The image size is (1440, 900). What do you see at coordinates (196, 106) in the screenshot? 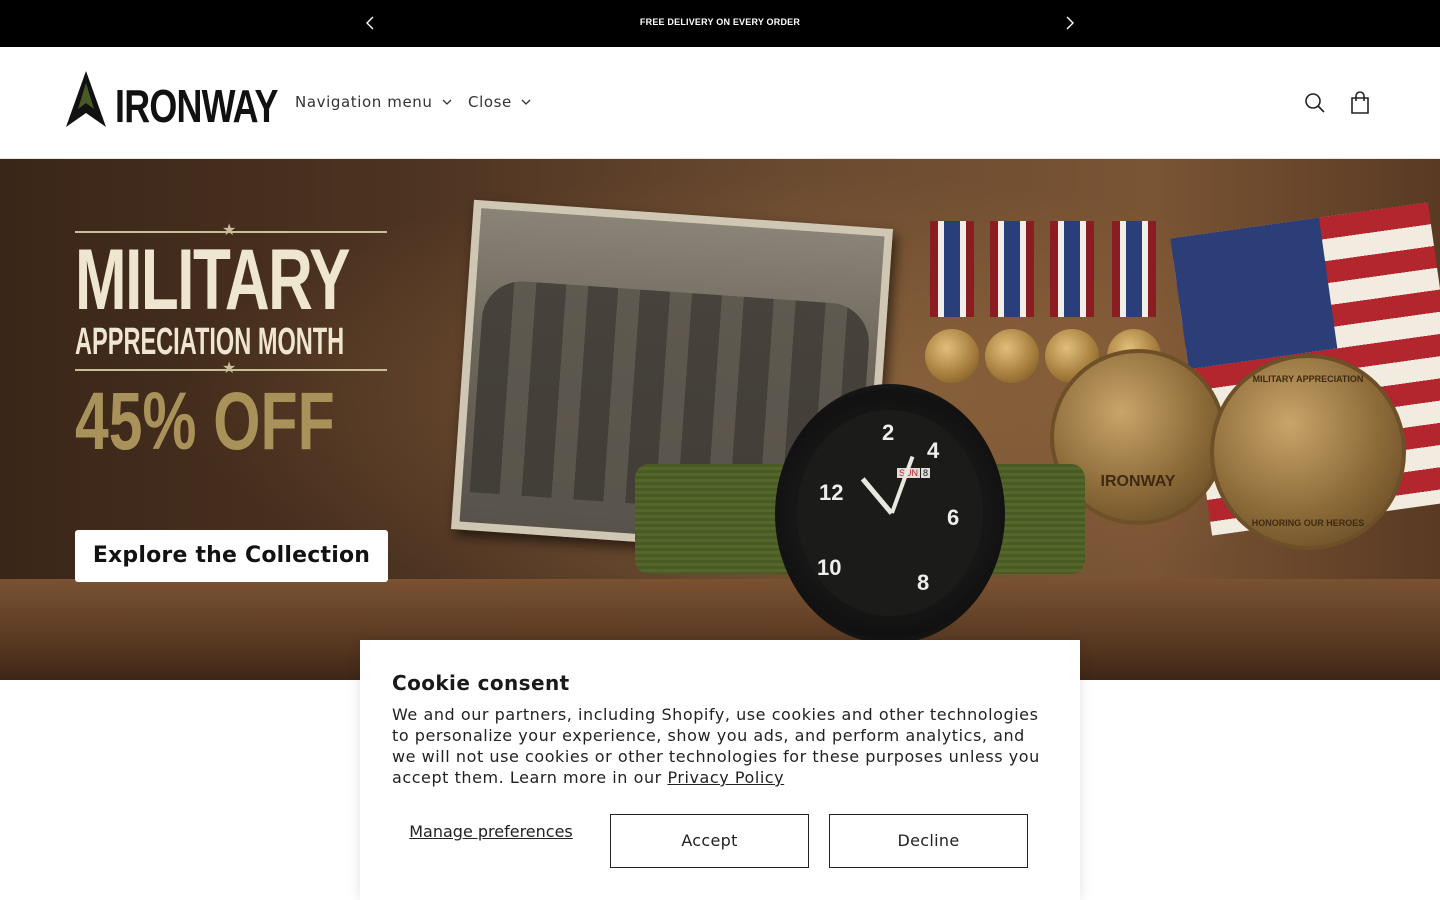
I see `logo-text: IRONWAY` at bounding box center [196, 106].